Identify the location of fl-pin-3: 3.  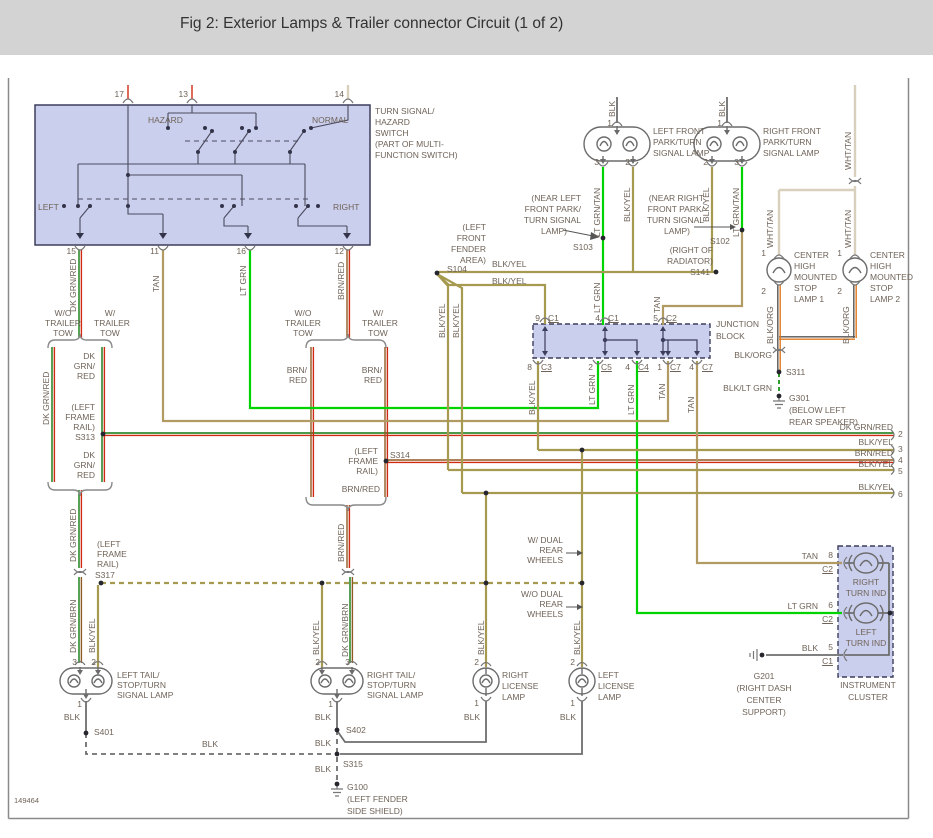
(596, 162).